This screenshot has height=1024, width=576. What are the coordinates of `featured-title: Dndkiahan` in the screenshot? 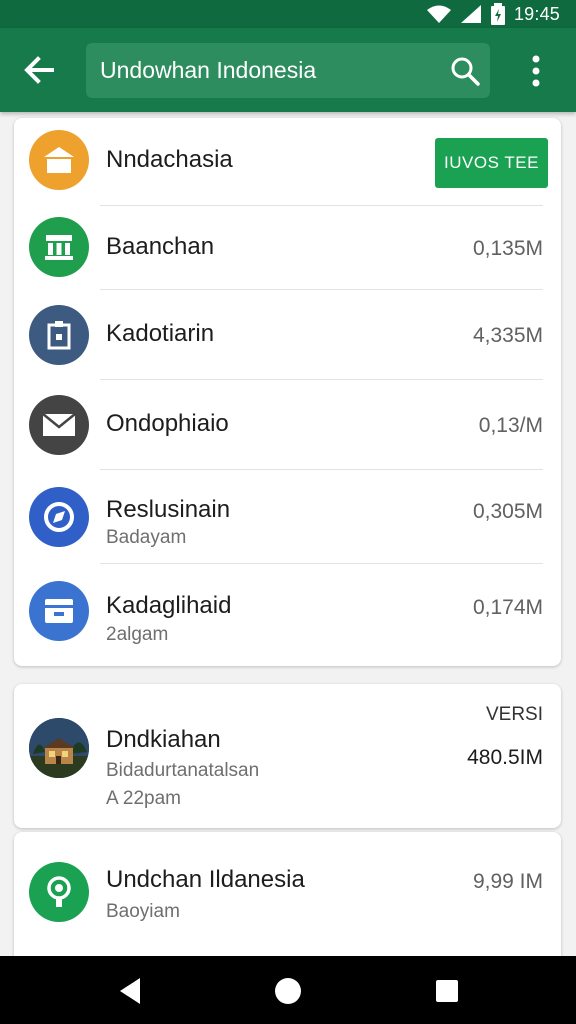 It's located at (163, 739).